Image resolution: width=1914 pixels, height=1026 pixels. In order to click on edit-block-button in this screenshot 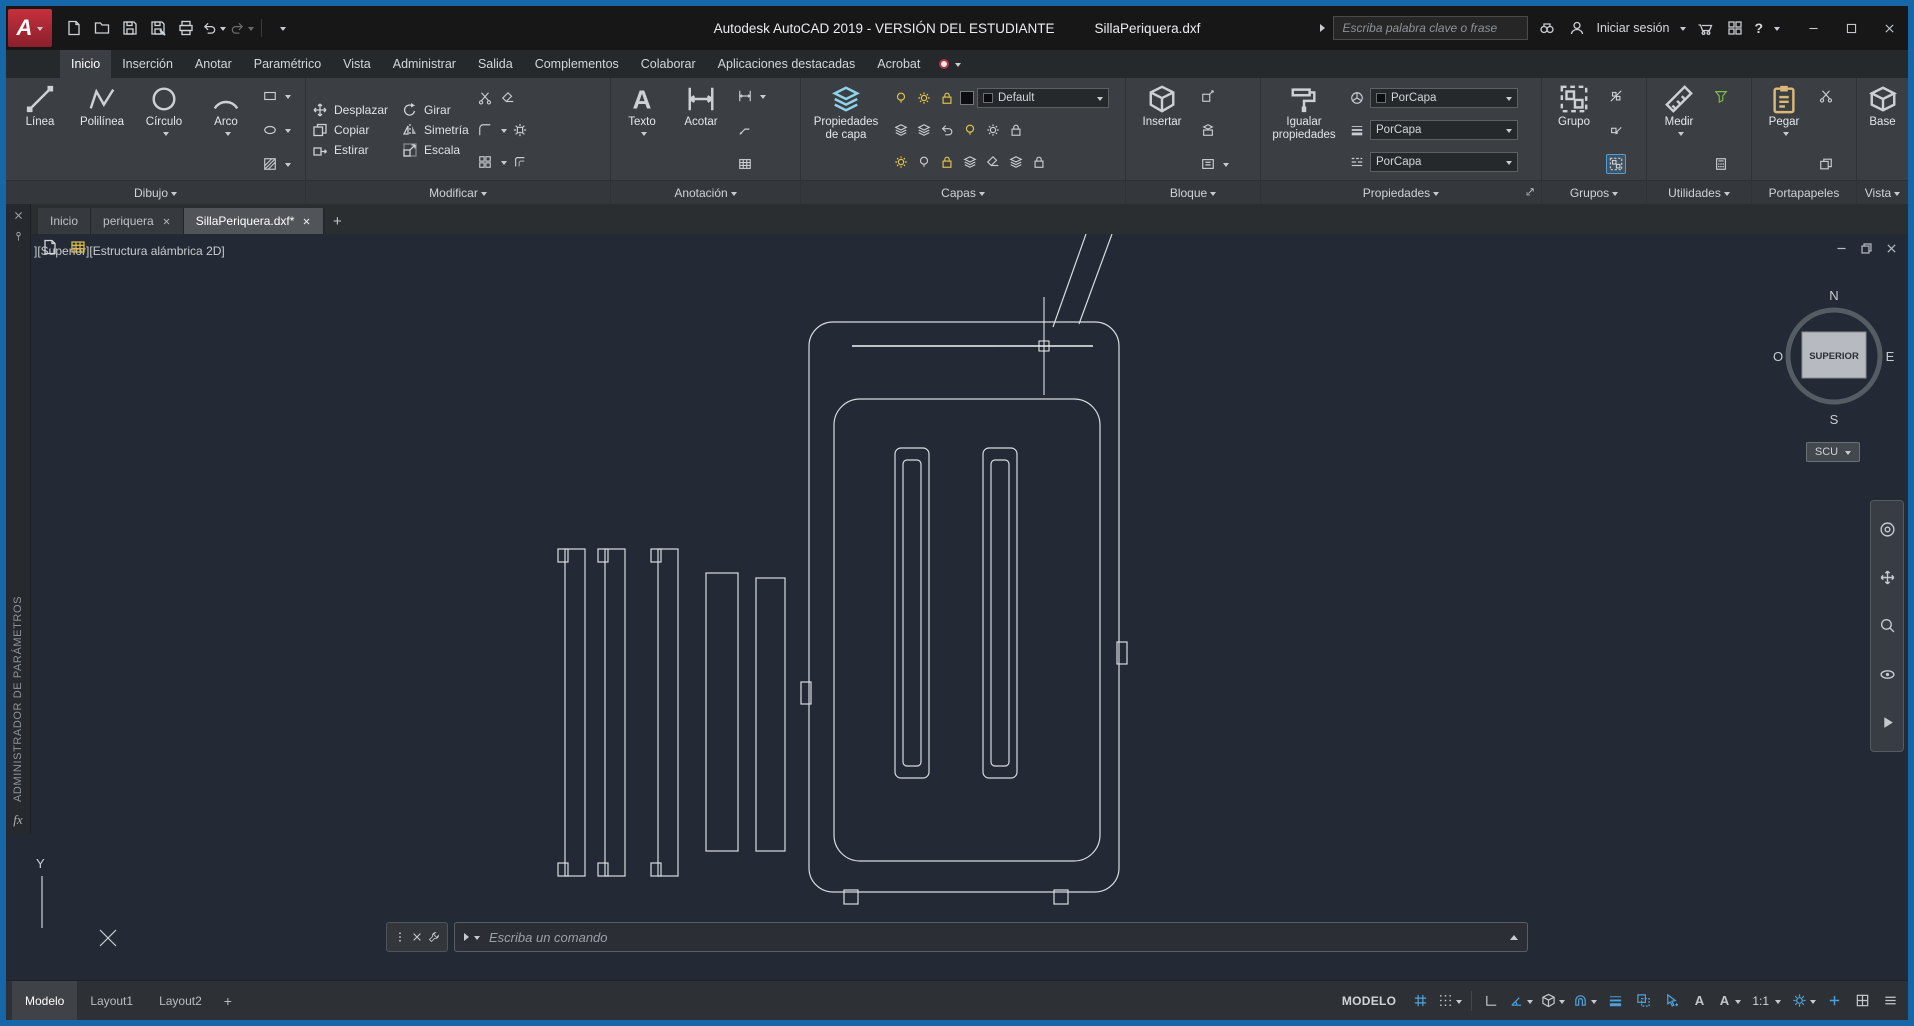, I will do `click(1208, 96)`.